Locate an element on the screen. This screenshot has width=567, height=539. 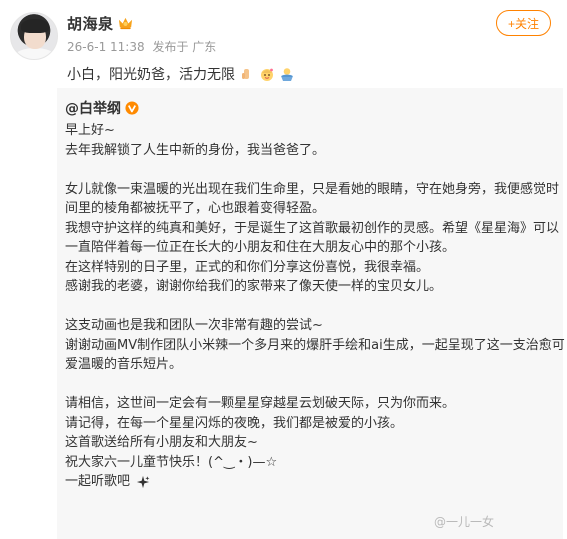
caption-text: 小白，阳光奶爸，活力无限 is located at coordinates (151, 75).